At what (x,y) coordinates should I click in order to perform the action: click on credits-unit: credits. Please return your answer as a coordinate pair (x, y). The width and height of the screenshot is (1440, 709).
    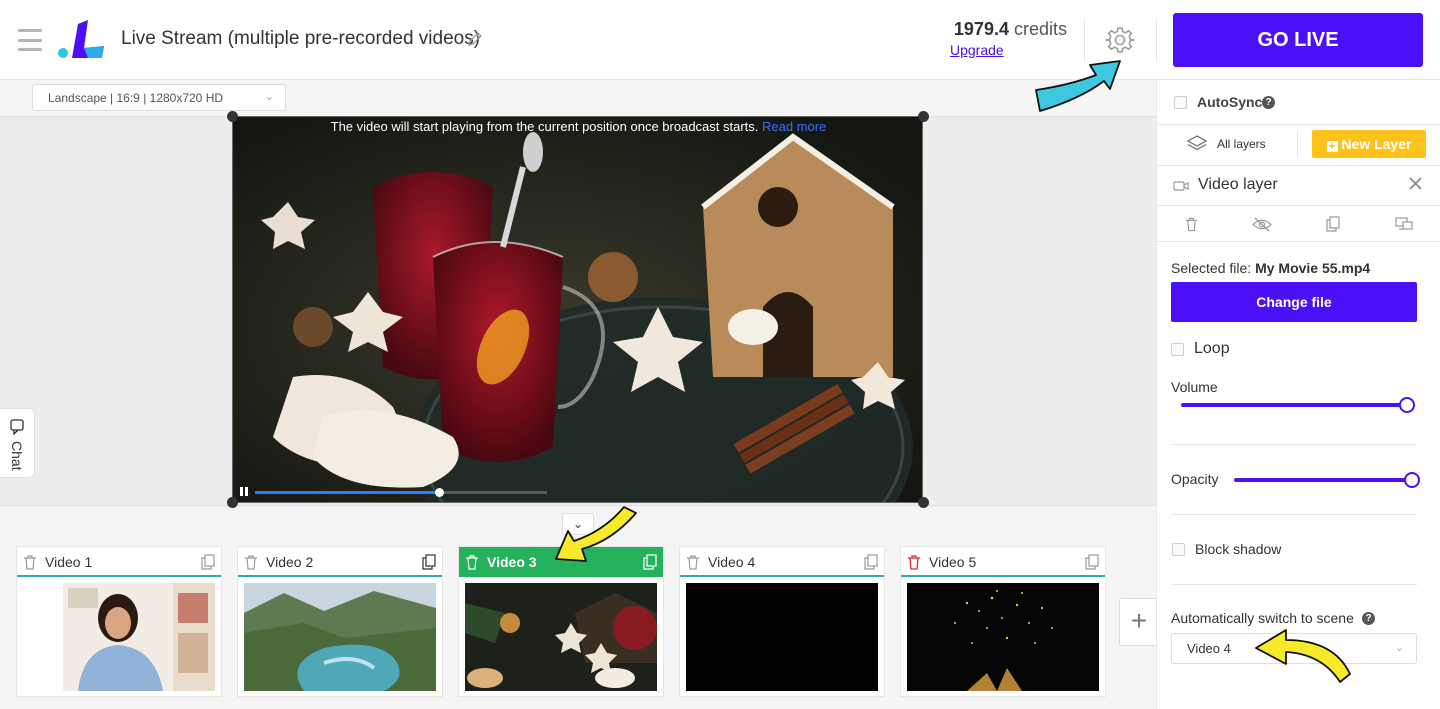
    Looking at the image, I should click on (1040, 29).